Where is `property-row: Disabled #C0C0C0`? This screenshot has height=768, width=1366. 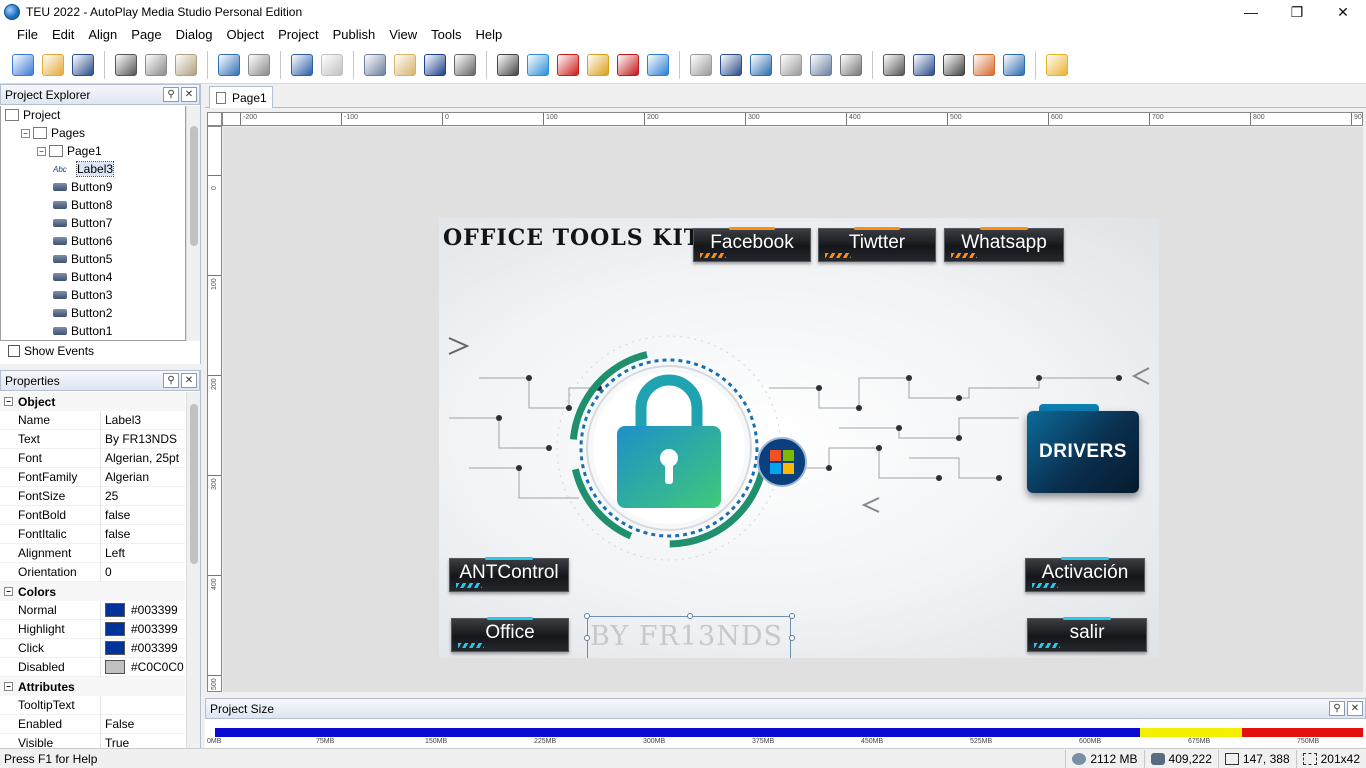
property-row: Disabled #C0C0C0 is located at coordinates (92, 667).